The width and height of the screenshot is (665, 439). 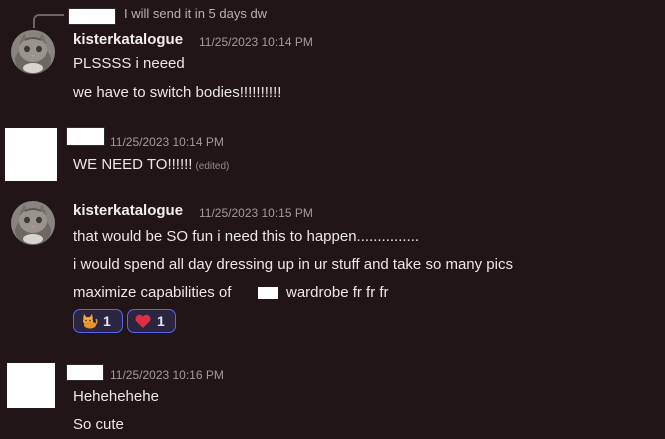 I want to click on reply-preview-text: I will send it in 5 days dw, so click(x=195, y=13).